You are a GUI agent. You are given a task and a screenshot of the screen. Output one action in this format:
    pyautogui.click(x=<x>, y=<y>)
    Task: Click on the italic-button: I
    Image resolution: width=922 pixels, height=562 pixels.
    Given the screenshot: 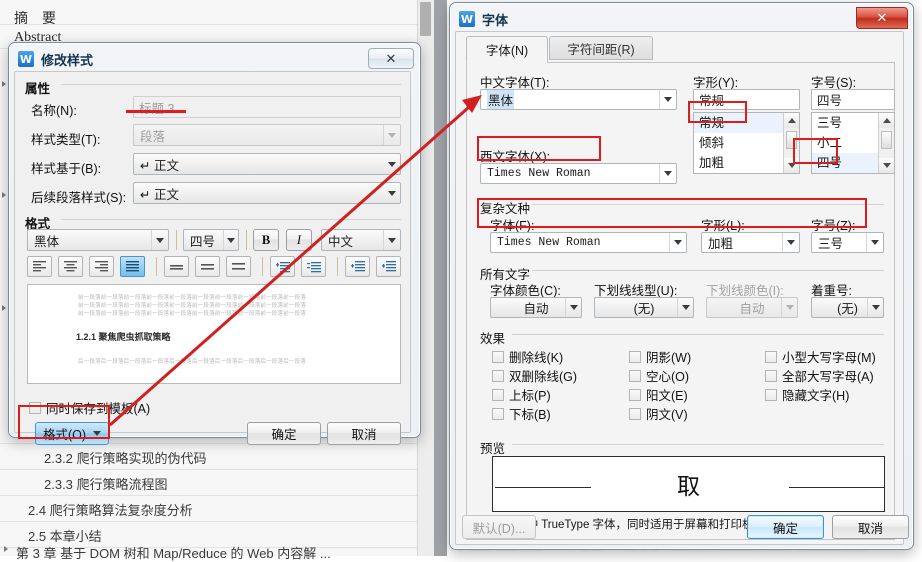 What is the action you would take?
    pyautogui.click(x=299, y=240)
    